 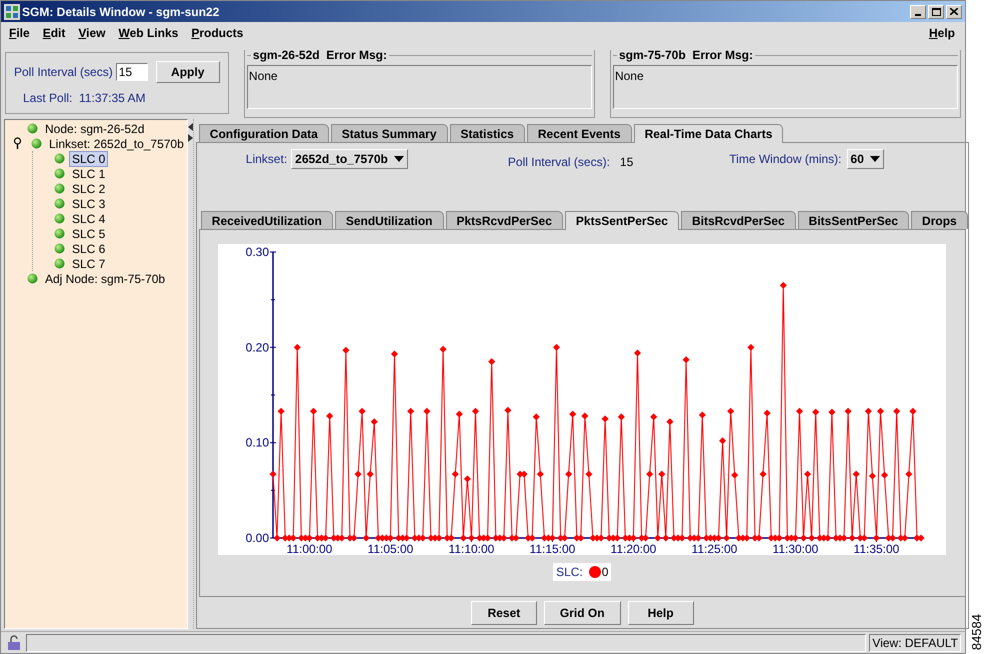 I want to click on menu-item: View, so click(x=92, y=33).